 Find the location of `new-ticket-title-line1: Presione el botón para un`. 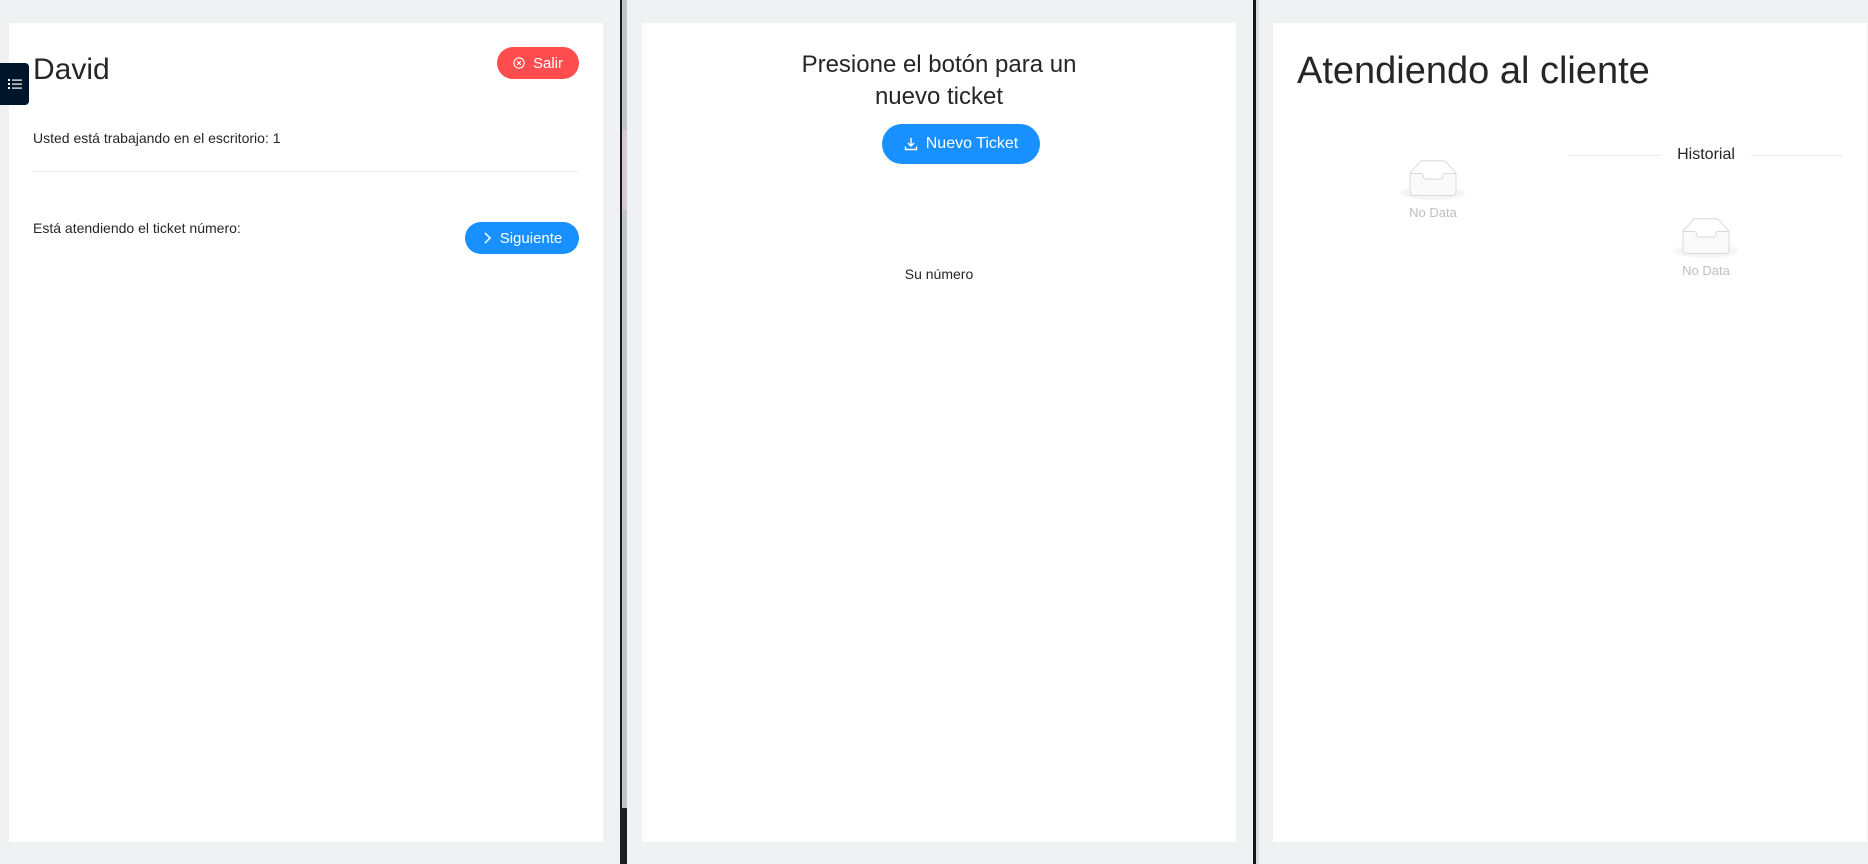

new-ticket-title-line1: Presione el botón para un is located at coordinates (939, 64).